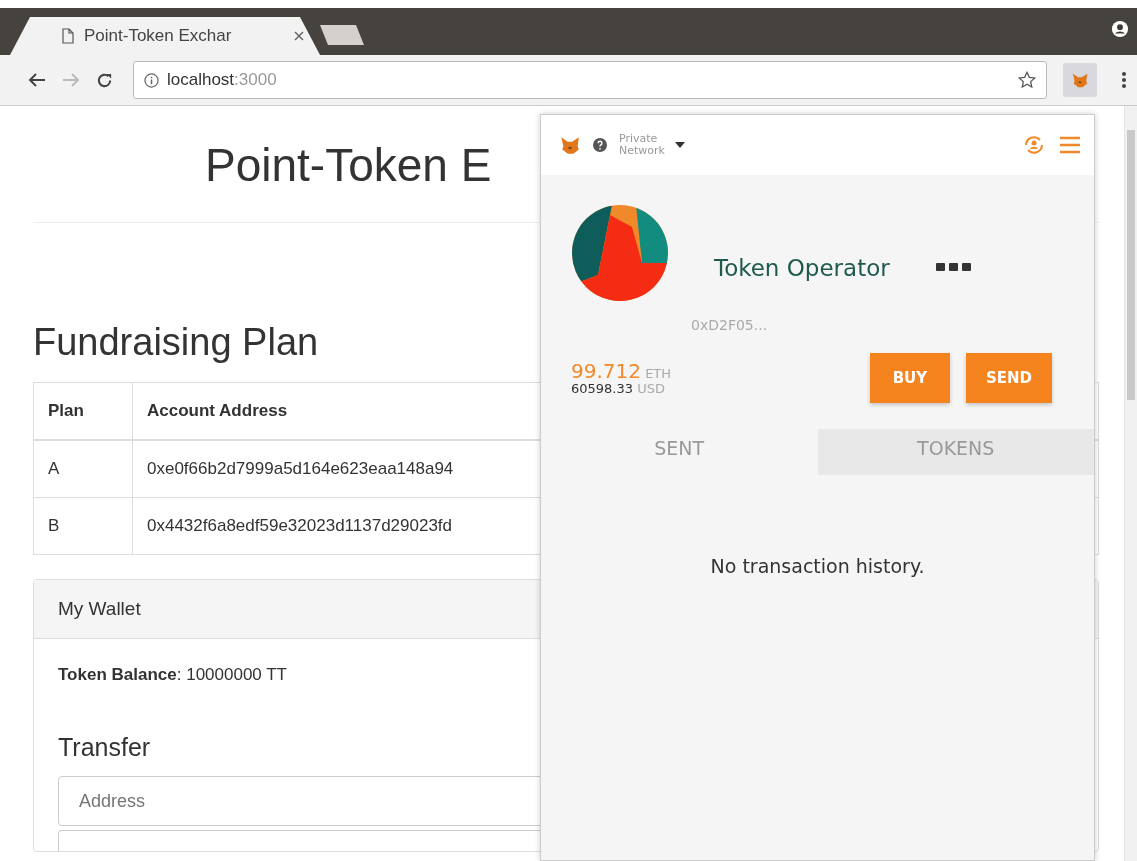 The width and height of the screenshot is (1137, 861). I want to click on transfer-title: Transfer, so click(105, 747).